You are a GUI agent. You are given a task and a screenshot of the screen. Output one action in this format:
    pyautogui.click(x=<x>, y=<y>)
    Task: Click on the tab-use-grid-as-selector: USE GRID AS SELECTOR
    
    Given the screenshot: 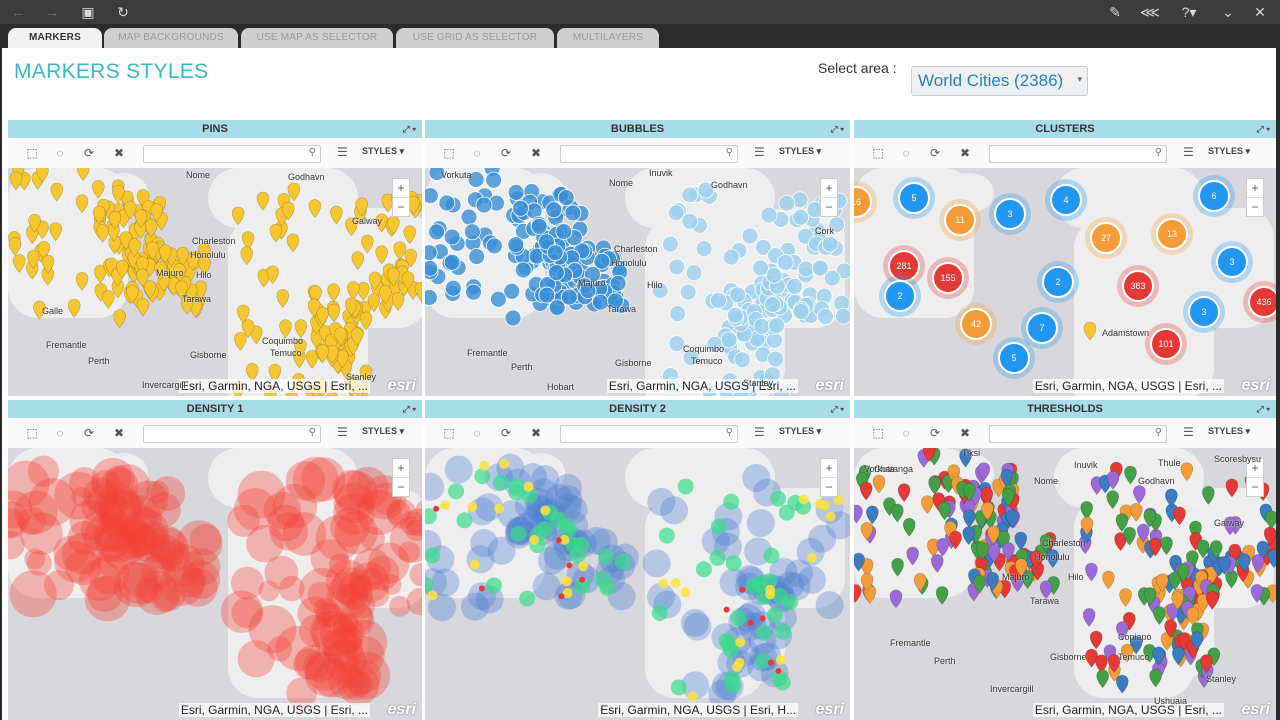 What is the action you would take?
    pyautogui.click(x=475, y=38)
    